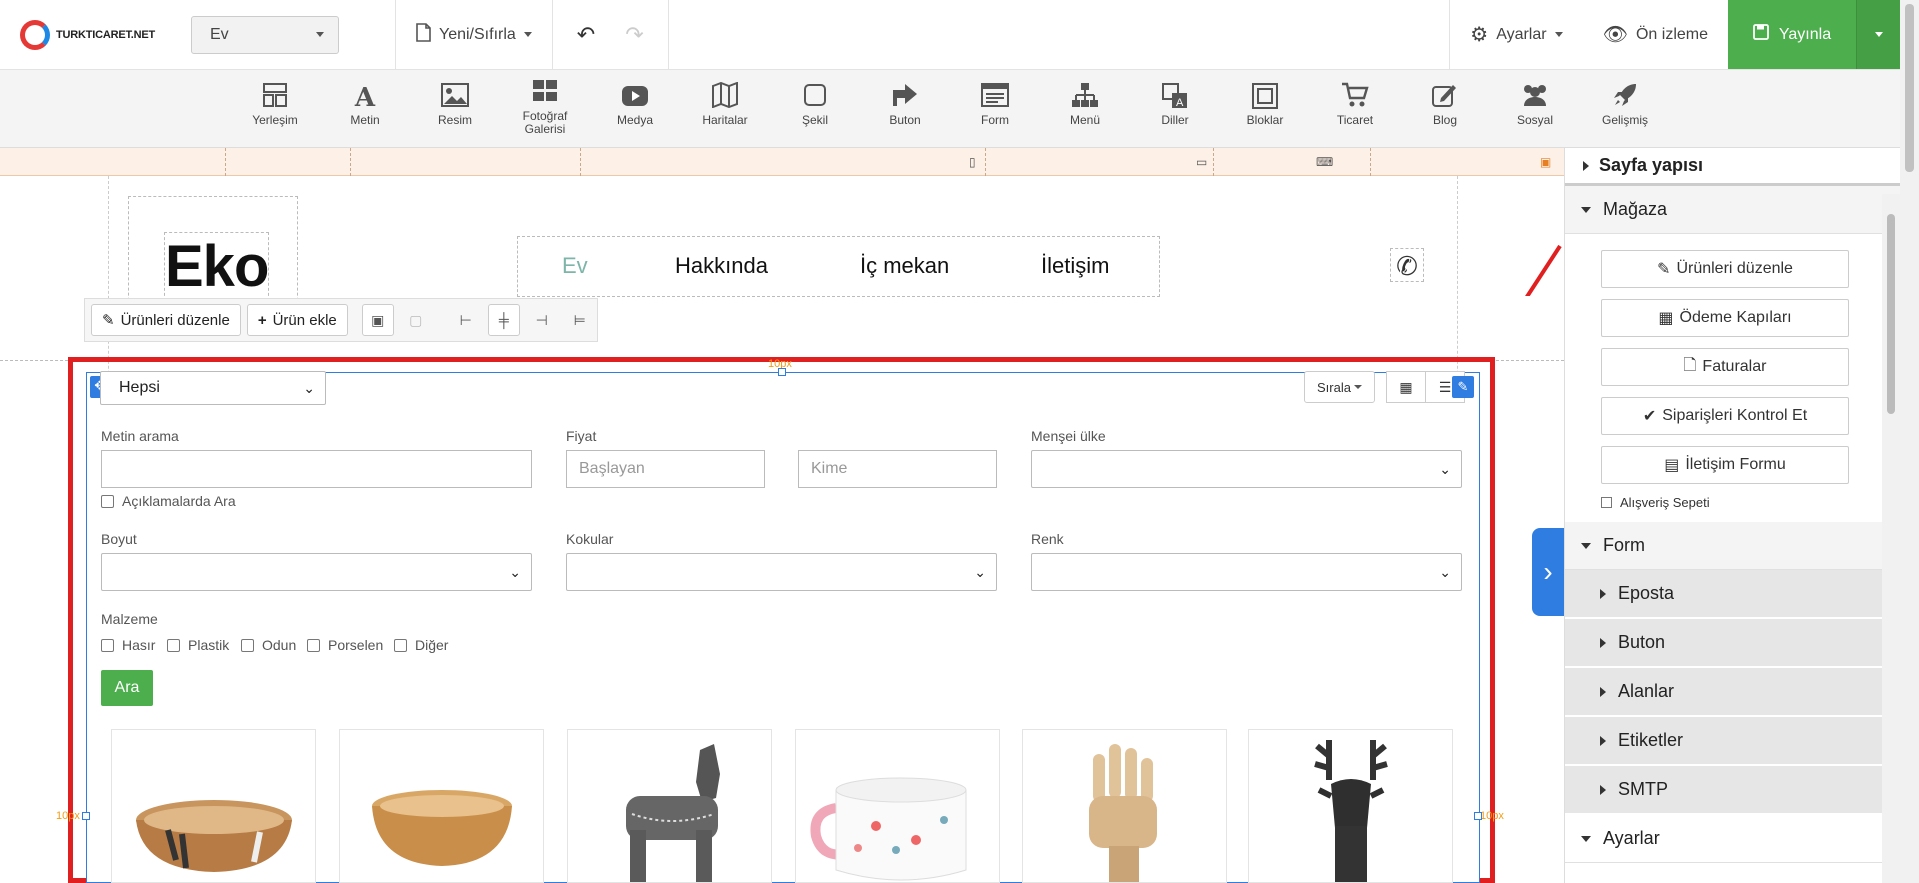 This screenshot has width=1919, height=883. What do you see at coordinates (1068, 436) in the screenshot?
I see `origin-country-label: Menşei ülke` at bounding box center [1068, 436].